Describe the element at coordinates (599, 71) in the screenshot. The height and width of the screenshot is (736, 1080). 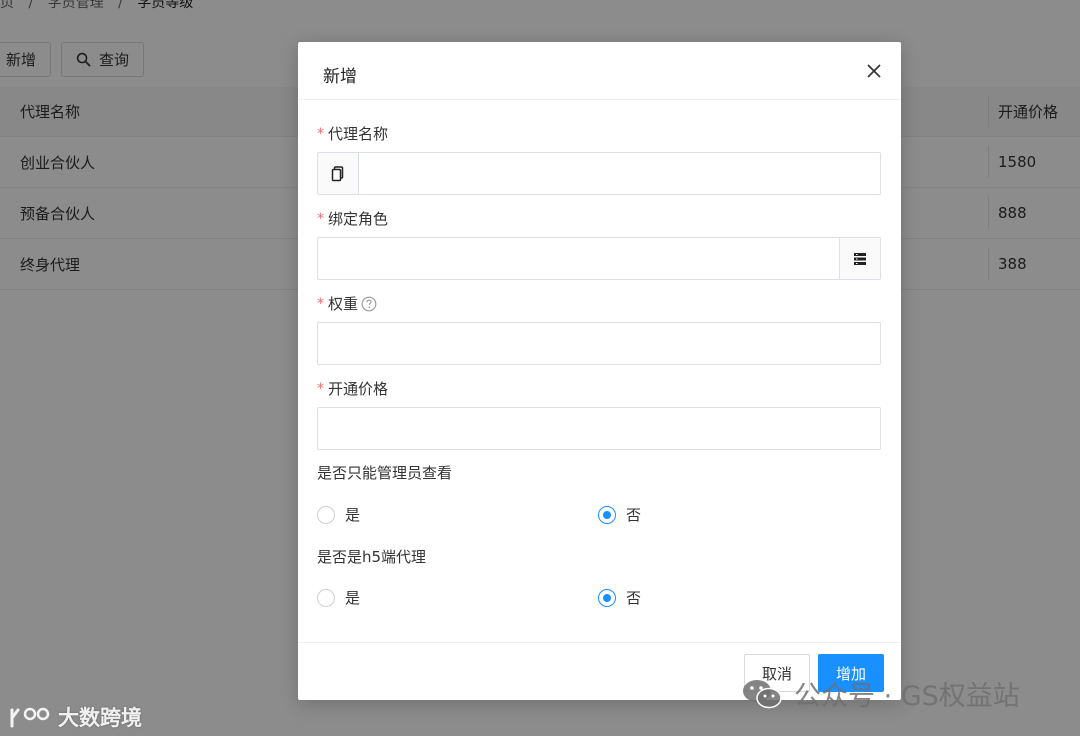
I see `dialog-header: 新增` at that location.